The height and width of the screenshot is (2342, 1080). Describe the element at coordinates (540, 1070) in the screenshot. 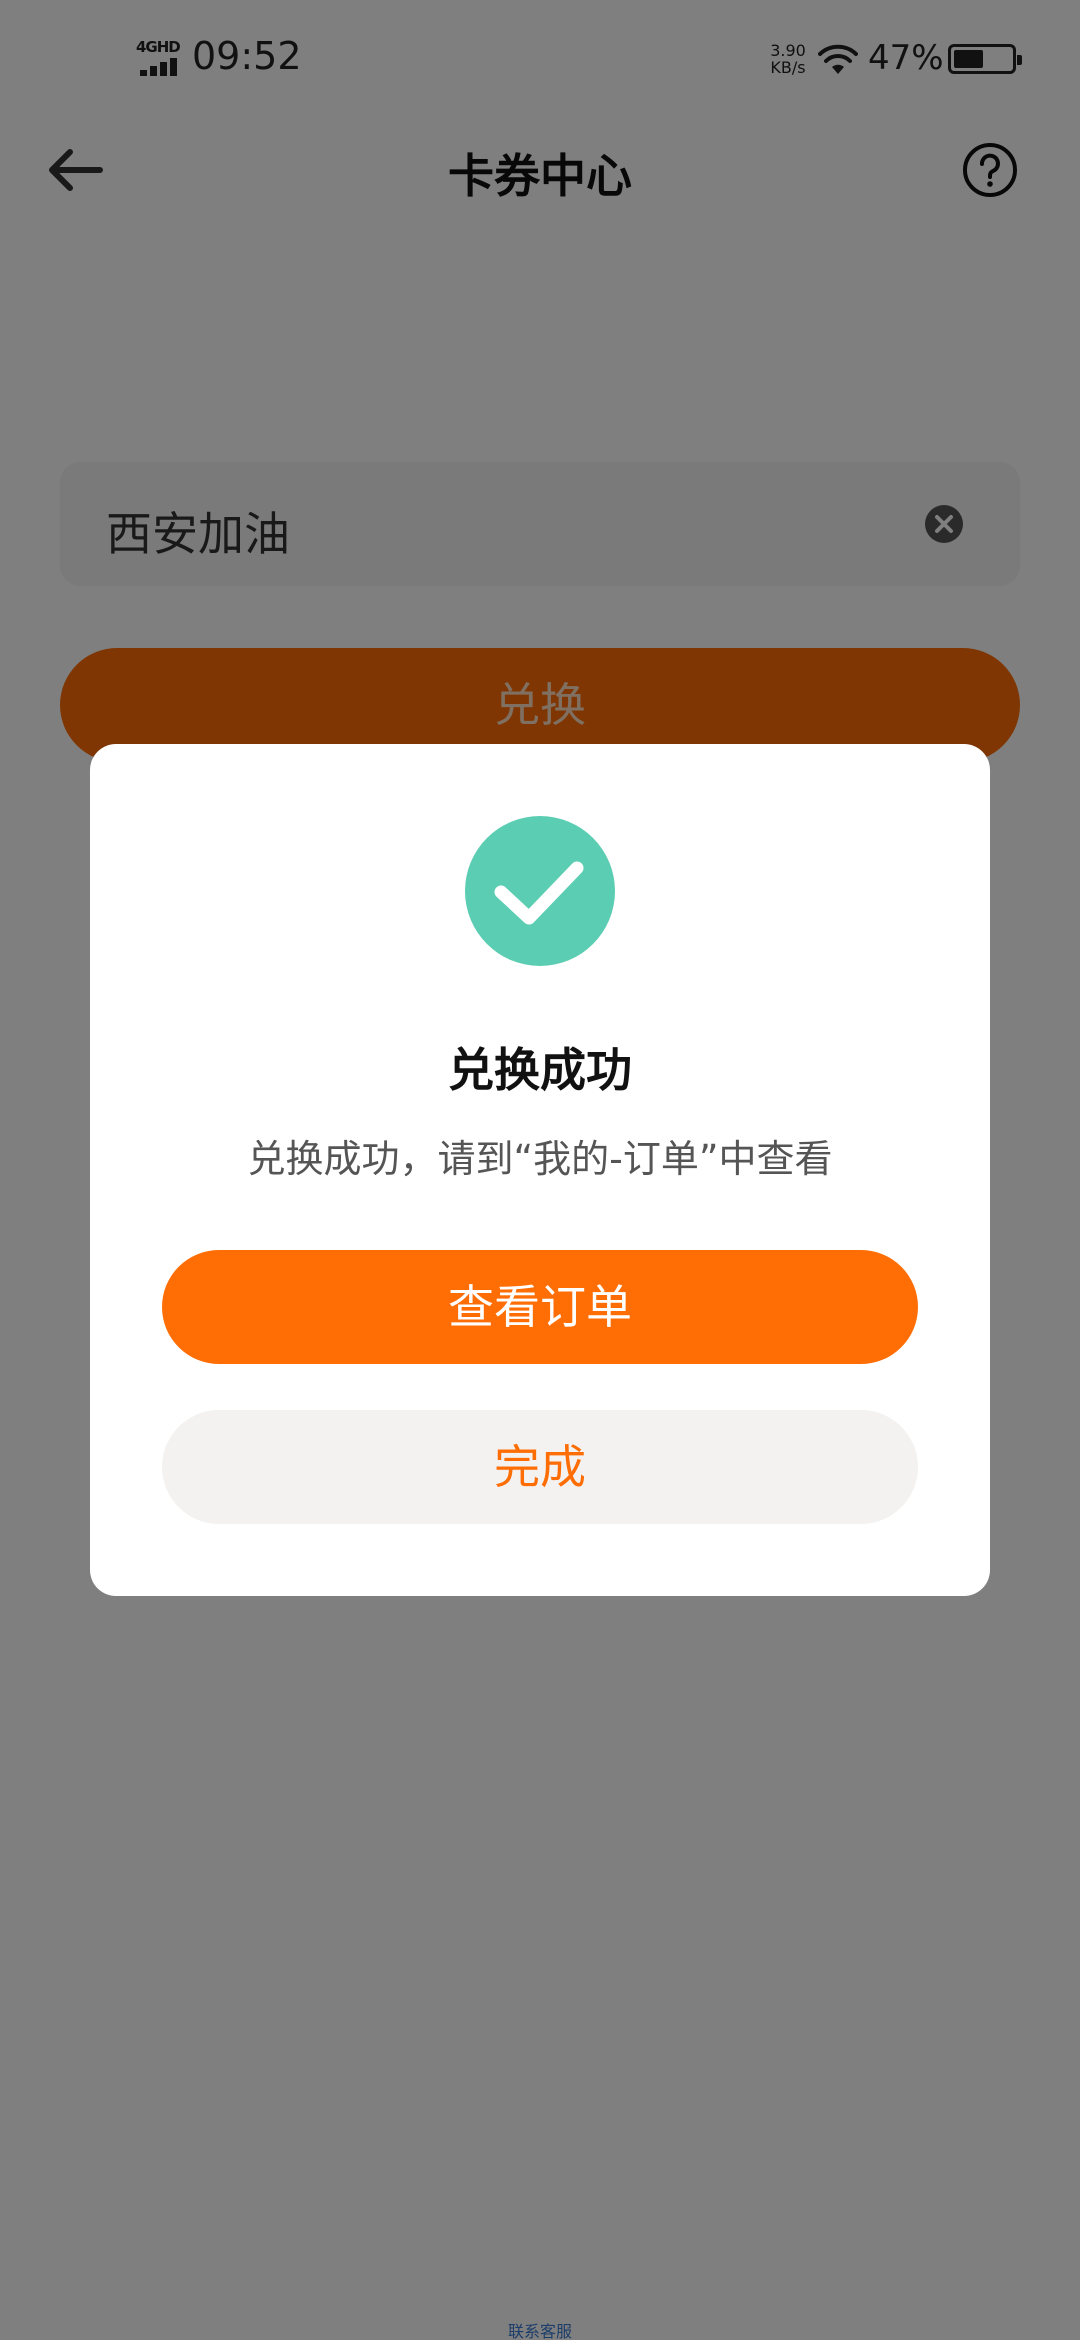

I see `dialog-title: 兑换成功` at that location.